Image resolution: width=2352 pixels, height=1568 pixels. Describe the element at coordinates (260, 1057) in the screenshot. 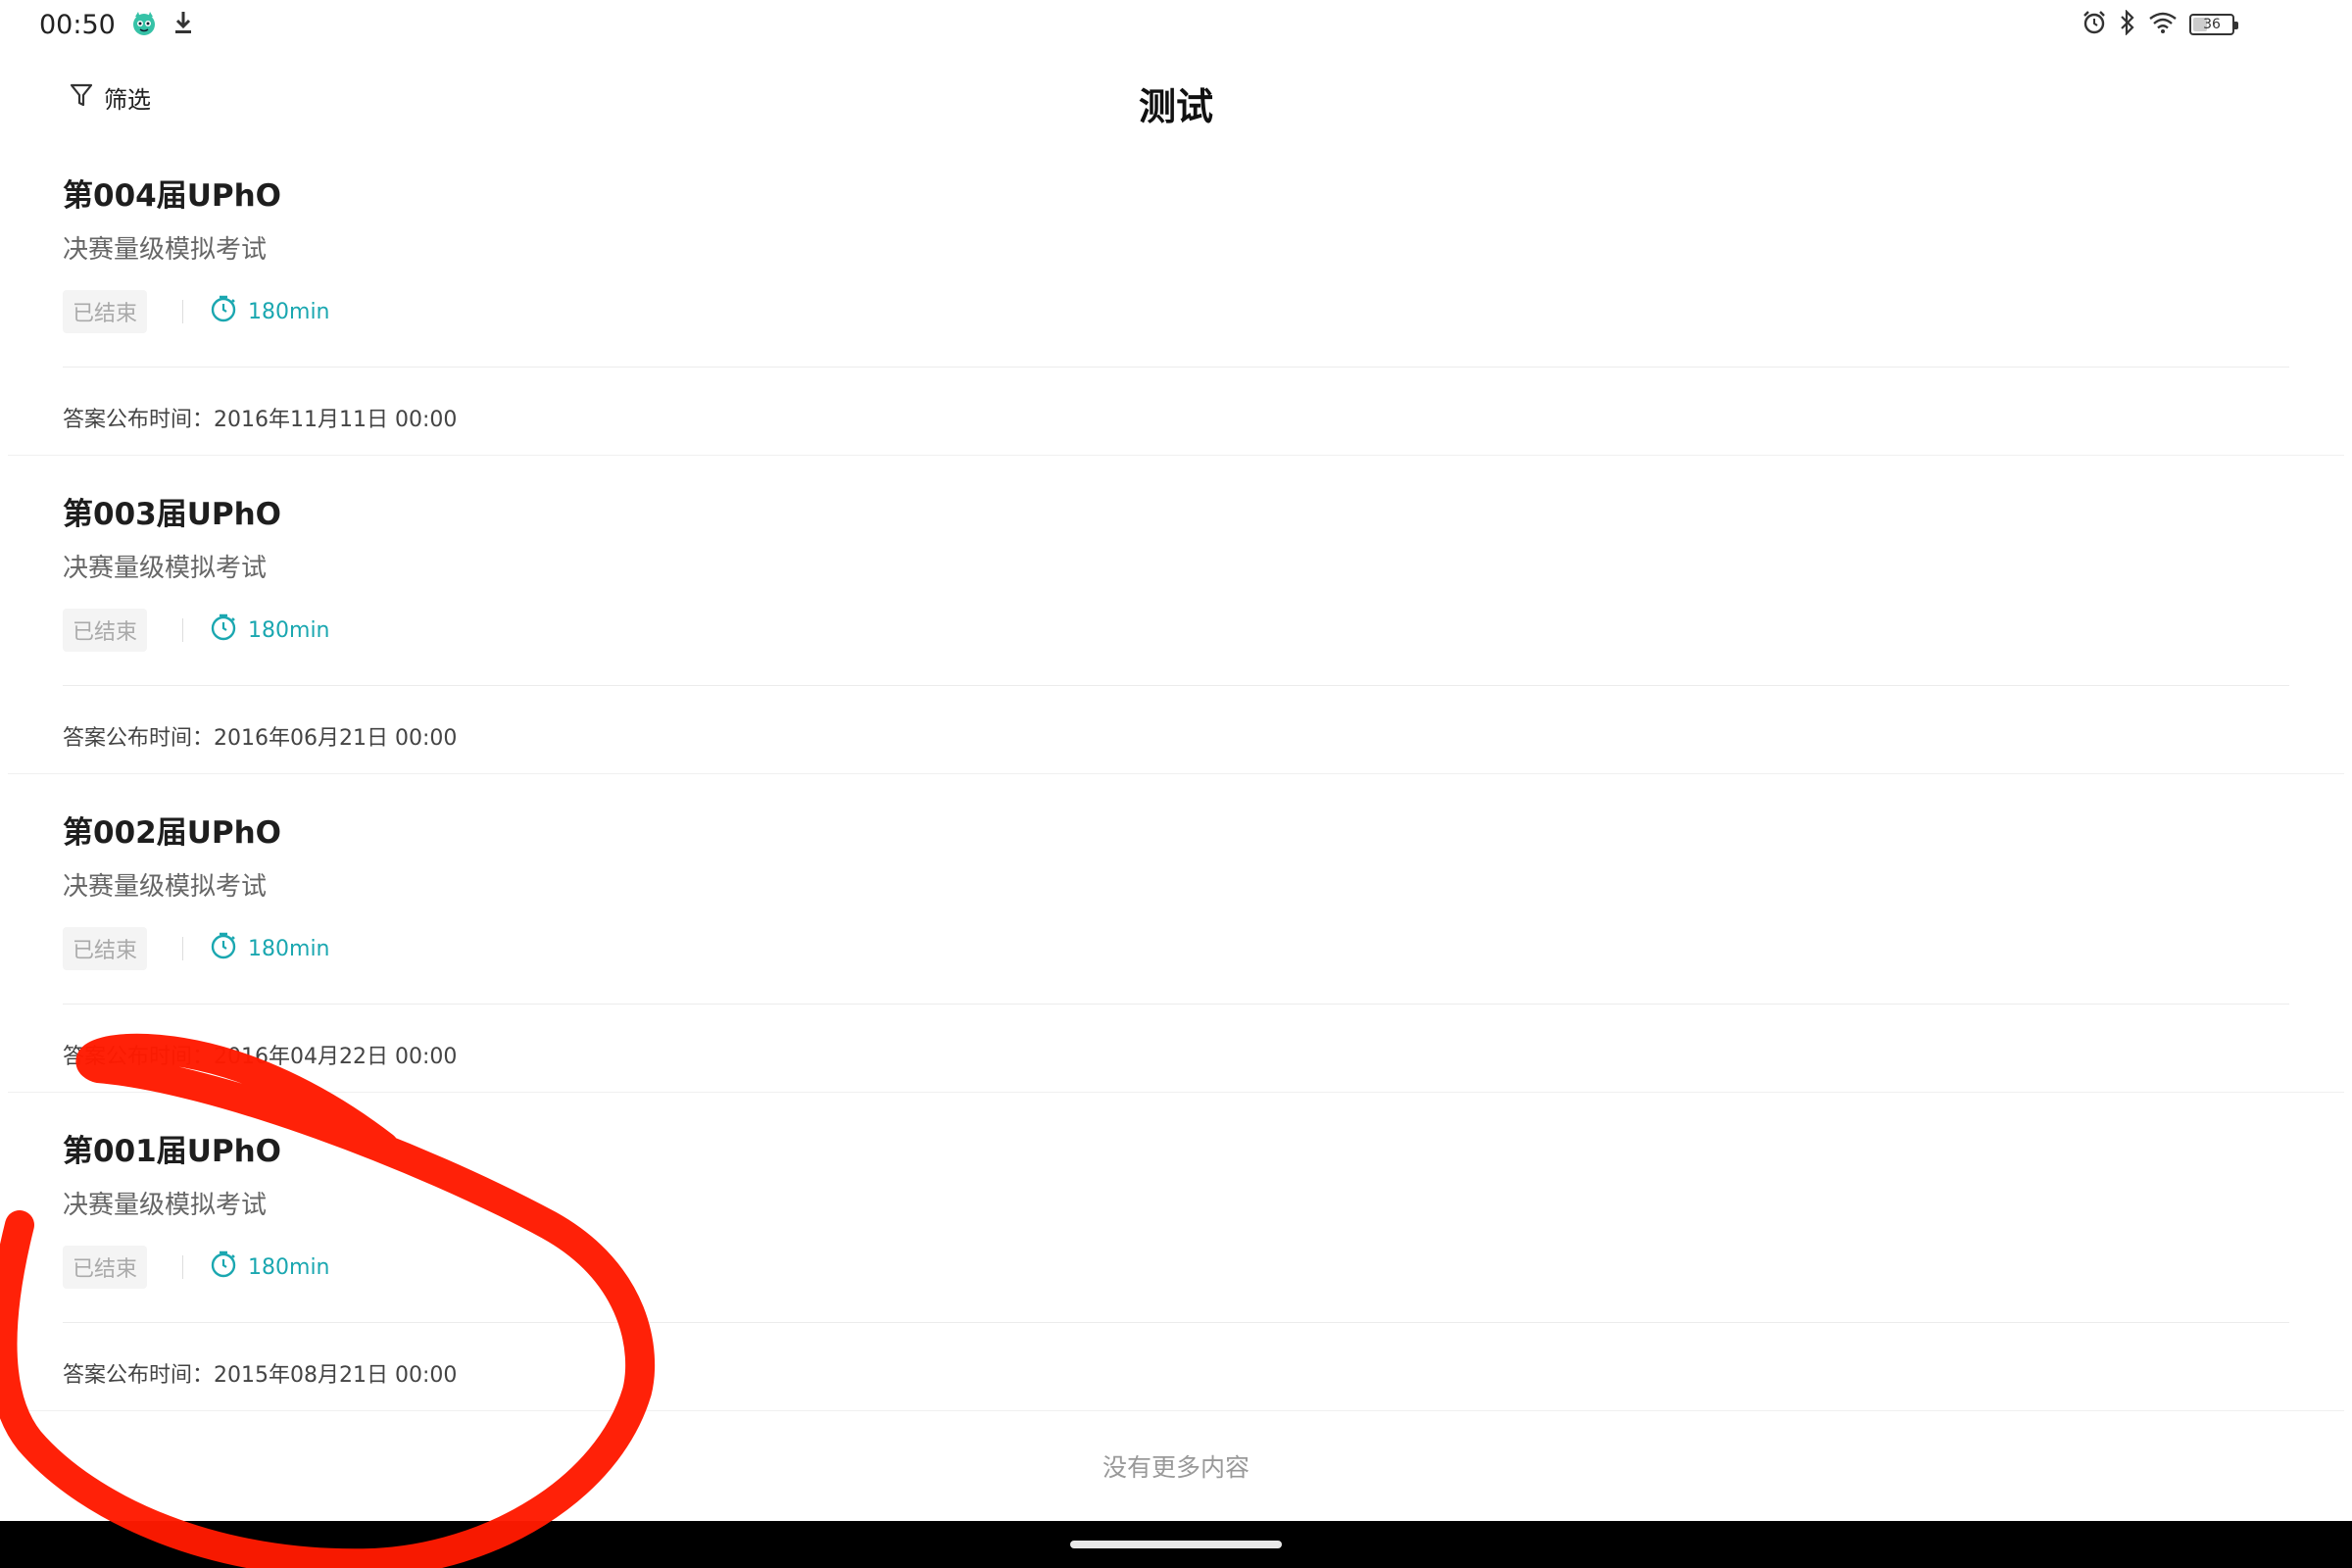

I see `answer-publish-time: 答案公布时间：2016年04月22日 00:00` at that location.